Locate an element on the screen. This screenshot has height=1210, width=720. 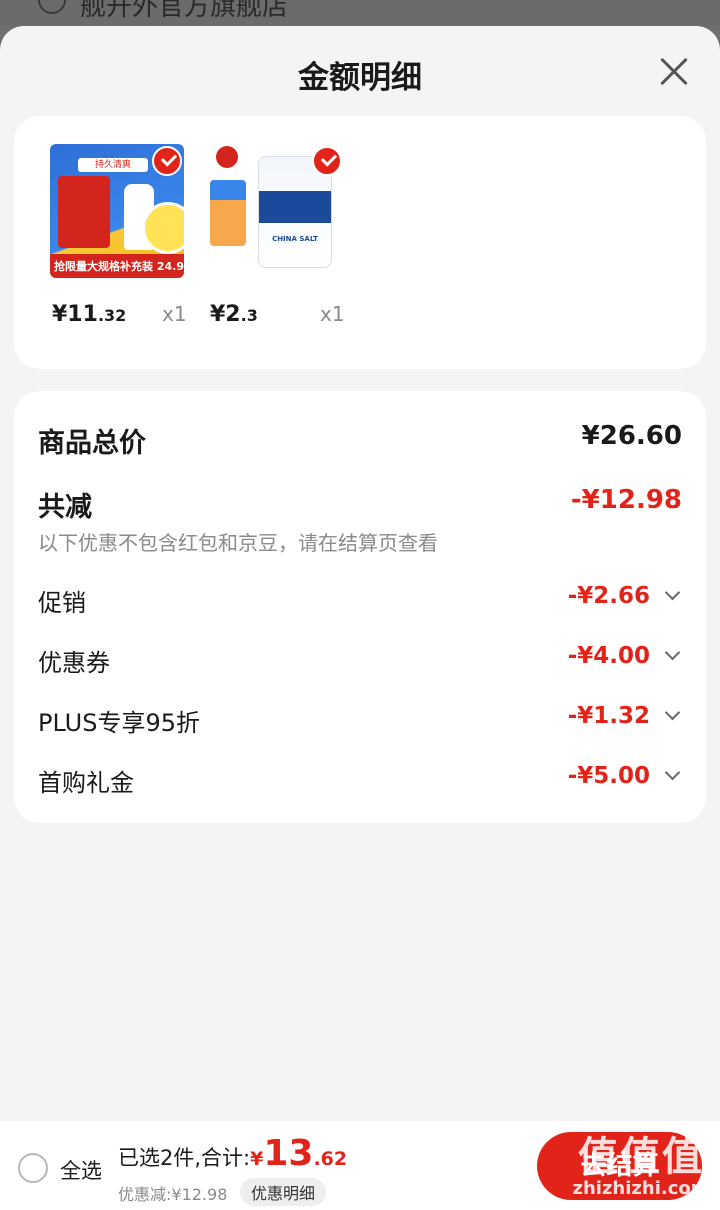
product-item: 持久清爽 抢限量大规格补充装 24.9 is located at coordinates (120, 211).